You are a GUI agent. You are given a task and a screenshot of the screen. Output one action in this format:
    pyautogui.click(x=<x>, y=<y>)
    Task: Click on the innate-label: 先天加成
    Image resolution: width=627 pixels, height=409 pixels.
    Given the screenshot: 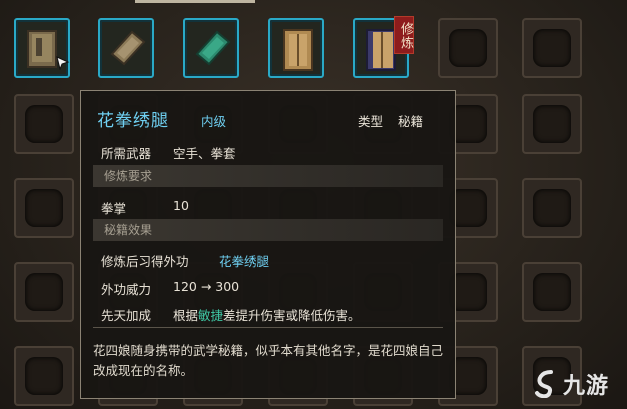 What is the action you would take?
    pyautogui.click(x=126, y=315)
    